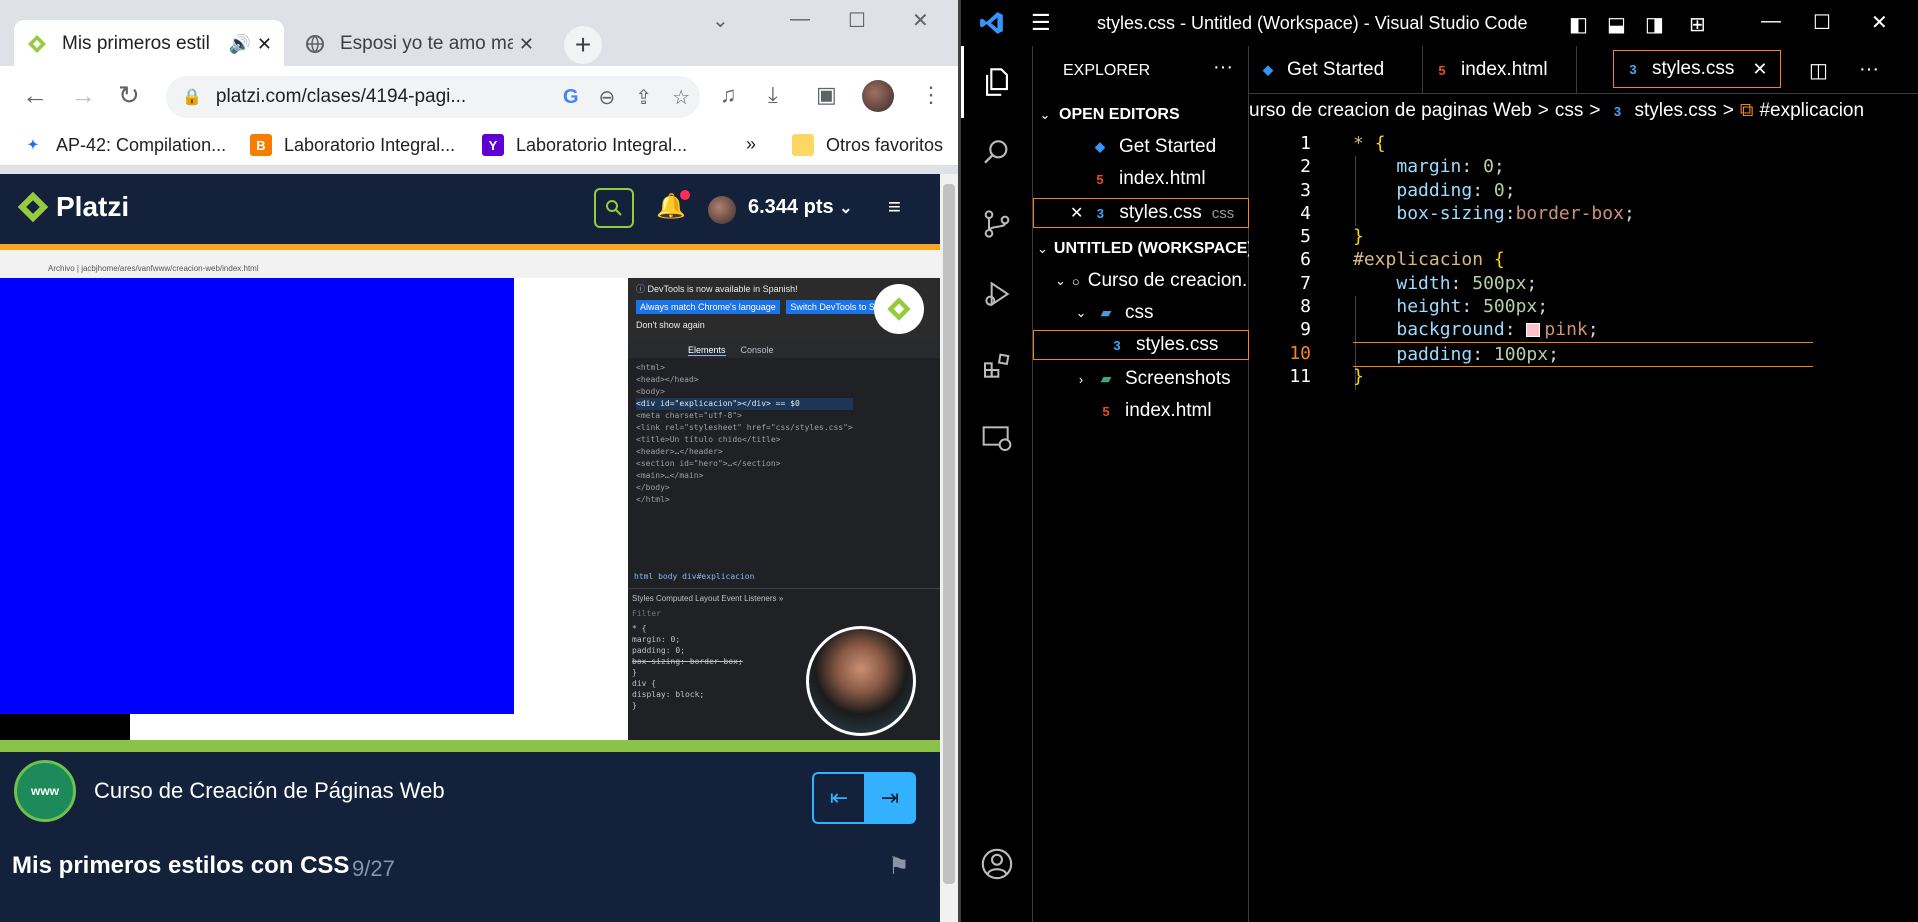 The height and width of the screenshot is (922, 1918). What do you see at coordinates (899, 866) in the screenshot?
I see `flag-icon: ⚑` at bounding box center [899, 866].